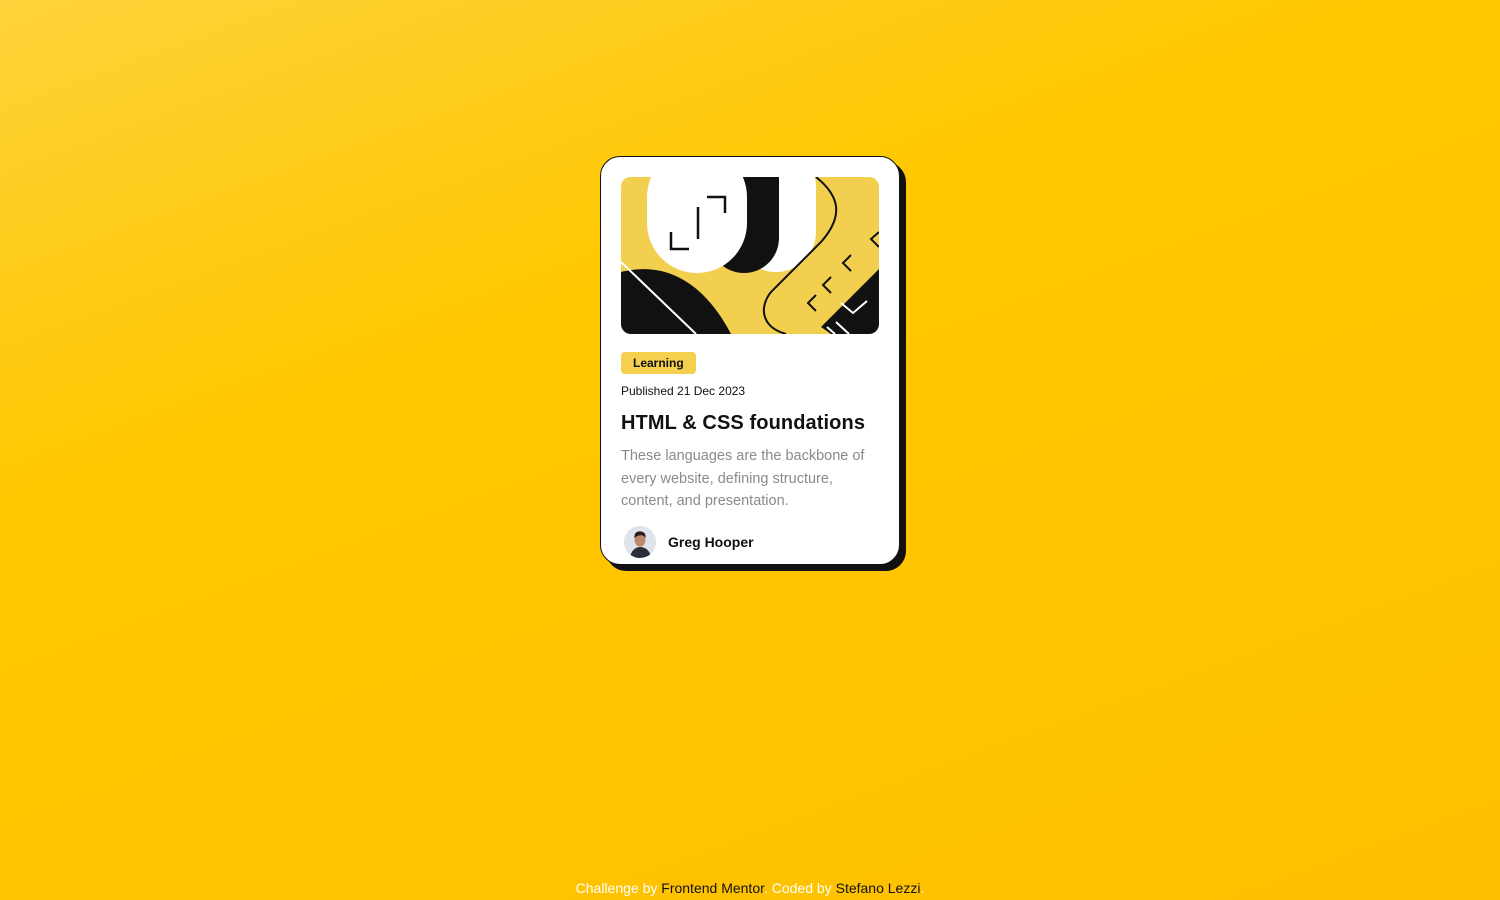  I want to click on avatar, so click(640, 541).